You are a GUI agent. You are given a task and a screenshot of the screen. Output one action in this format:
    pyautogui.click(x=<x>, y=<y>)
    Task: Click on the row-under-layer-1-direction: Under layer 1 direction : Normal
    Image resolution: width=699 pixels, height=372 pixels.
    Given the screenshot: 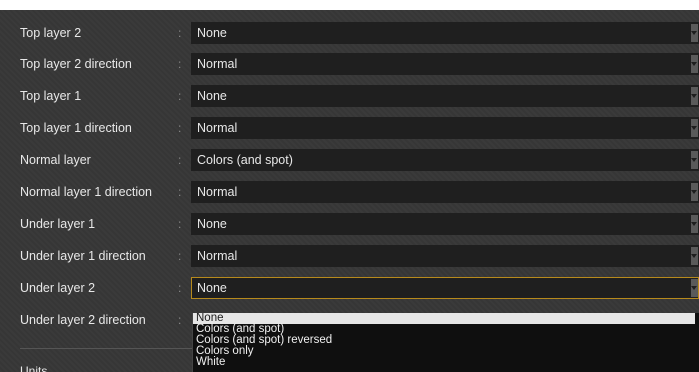 What is the action you would take?
    pyautogui.click(x=349, y=256)
    